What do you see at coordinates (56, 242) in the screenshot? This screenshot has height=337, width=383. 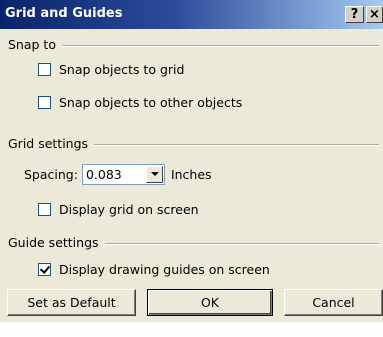 I see `guide-settings-label: Guide settings` at bounding box center [56, 242].